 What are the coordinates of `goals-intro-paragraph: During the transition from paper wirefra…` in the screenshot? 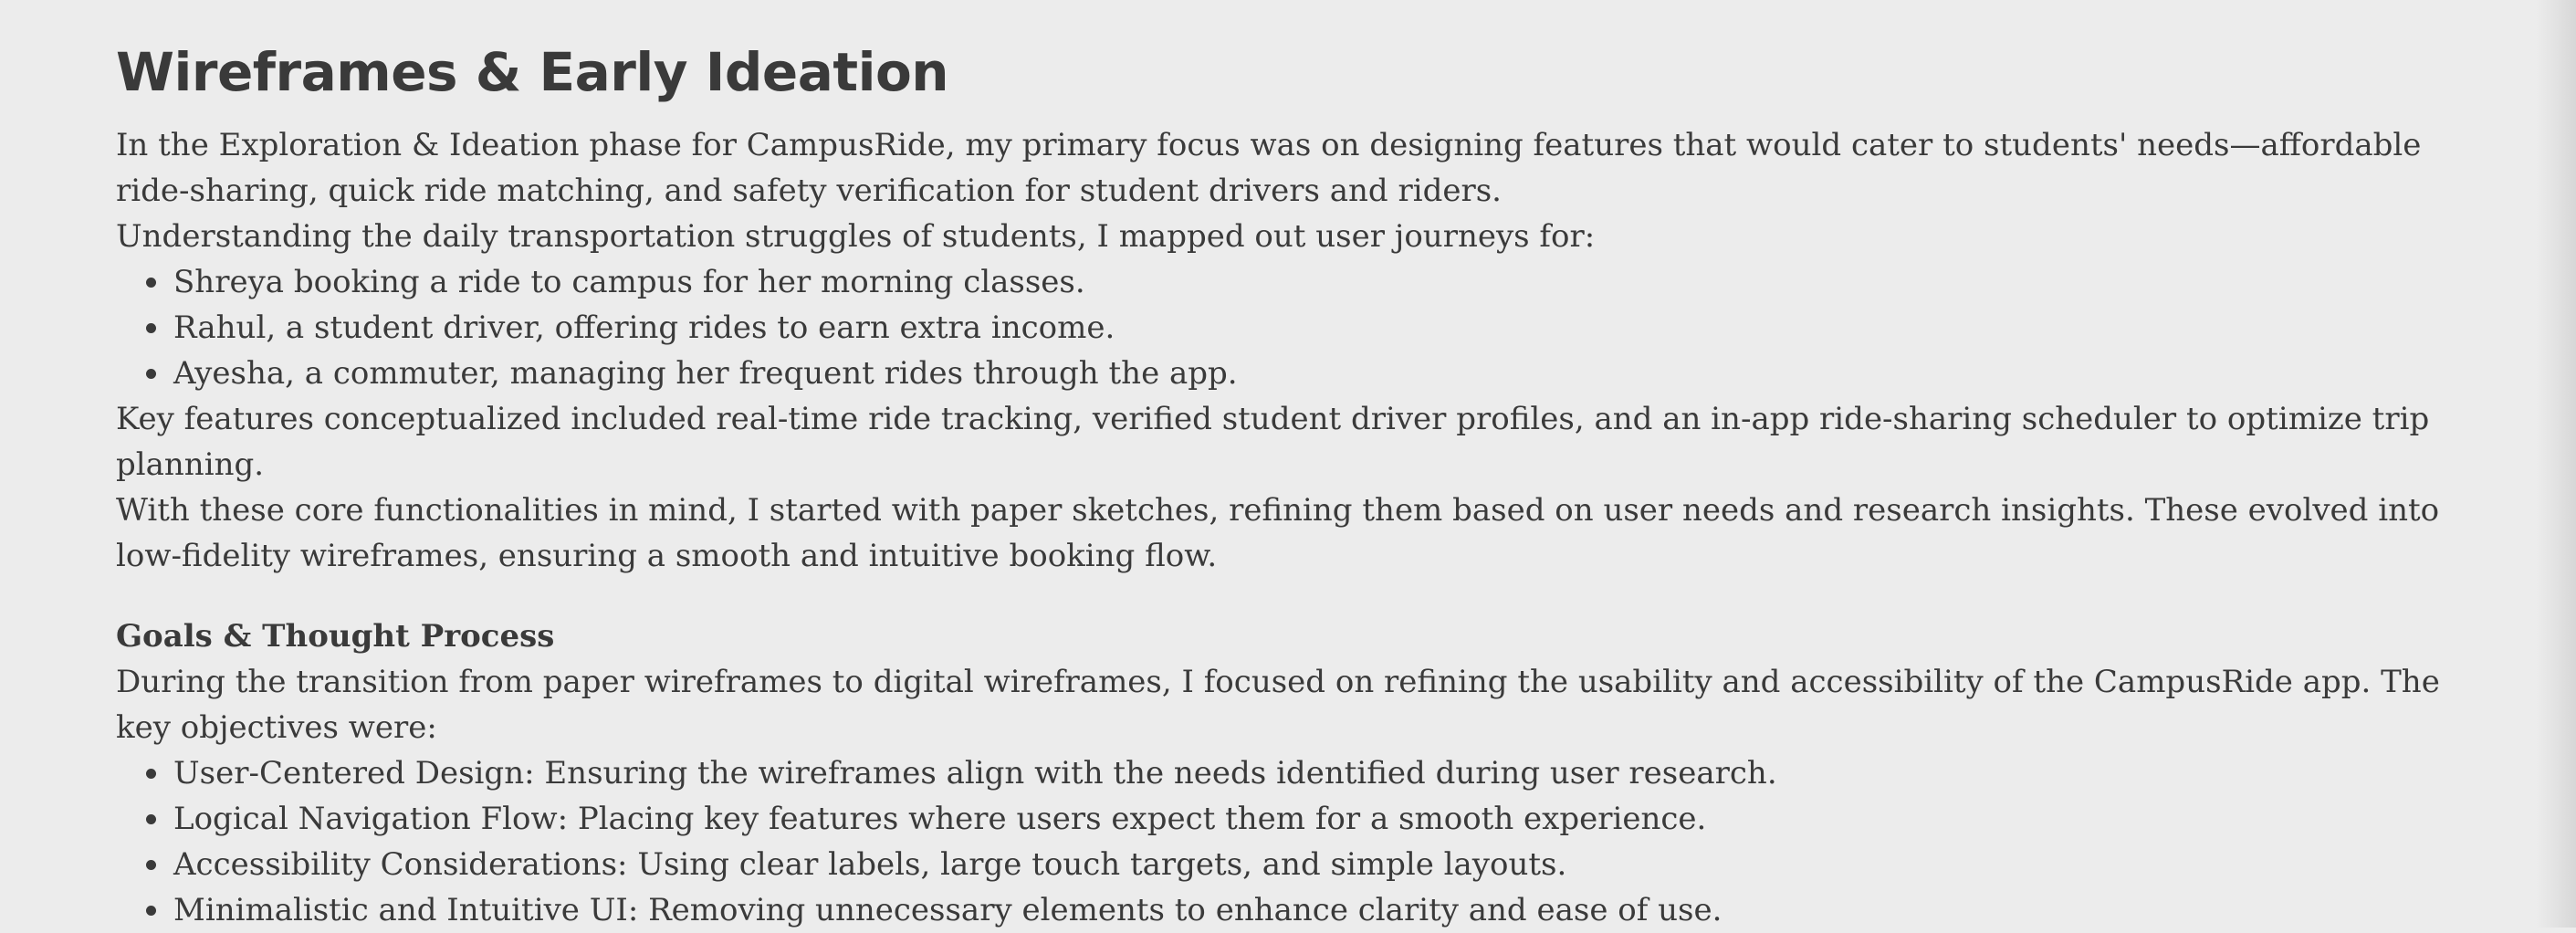 It's located at (1278, 705).